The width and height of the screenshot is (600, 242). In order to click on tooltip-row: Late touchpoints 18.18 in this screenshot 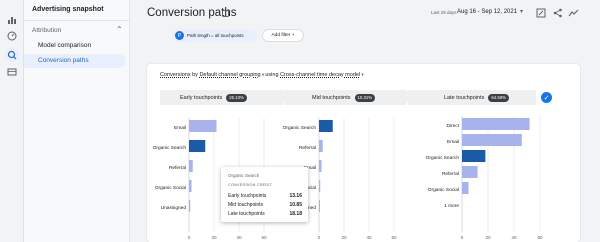, I will do `click(265, 214)`.